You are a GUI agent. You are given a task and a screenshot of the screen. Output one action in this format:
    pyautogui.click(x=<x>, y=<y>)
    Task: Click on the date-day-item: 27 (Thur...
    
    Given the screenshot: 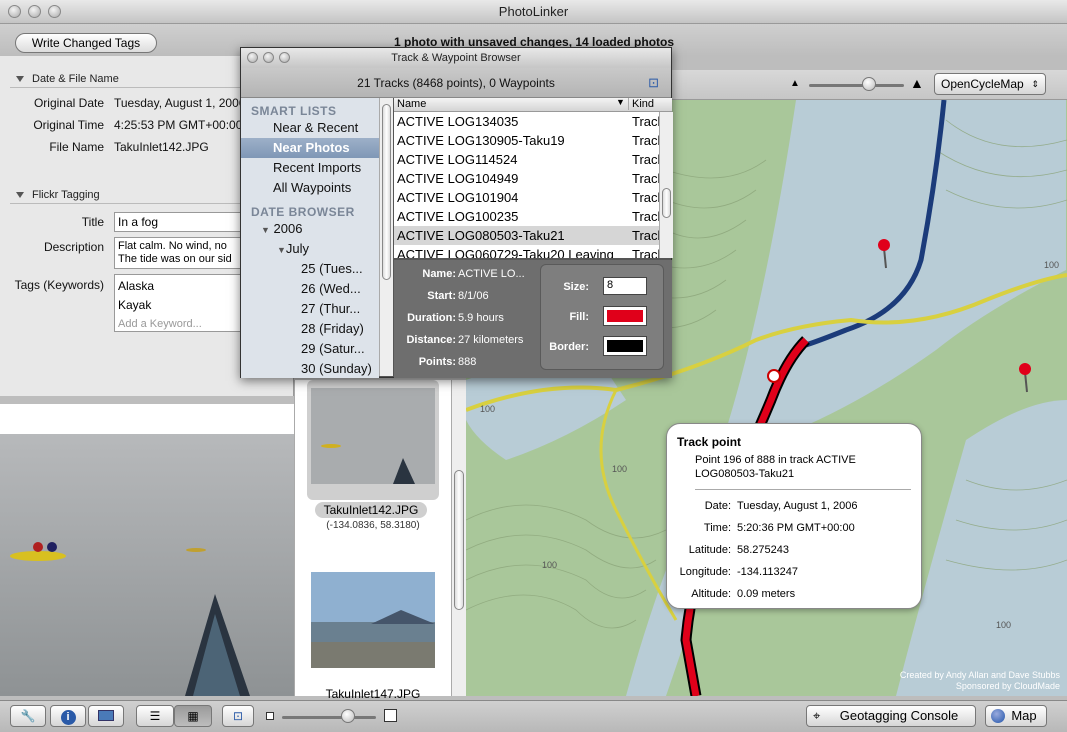 What is the action you would take?
    pyautogui.click(x=310, y=309)
    